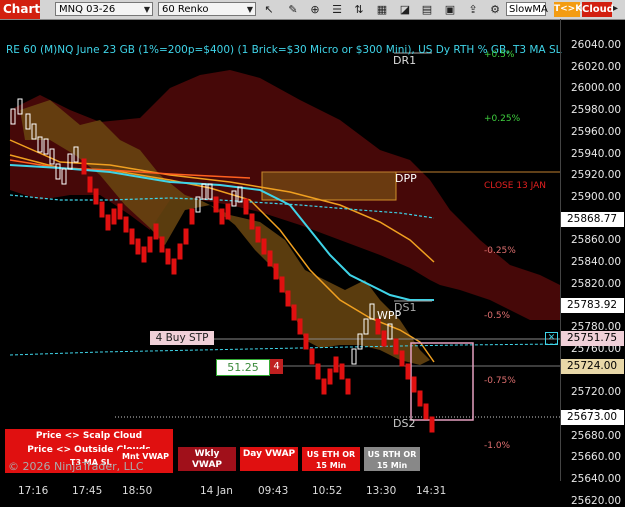 This screenshot has width=625, height=507. Describe the element at coordinates (502, 119) in the screenshot. I see `pct-plus-025: +0.25%` at that location.